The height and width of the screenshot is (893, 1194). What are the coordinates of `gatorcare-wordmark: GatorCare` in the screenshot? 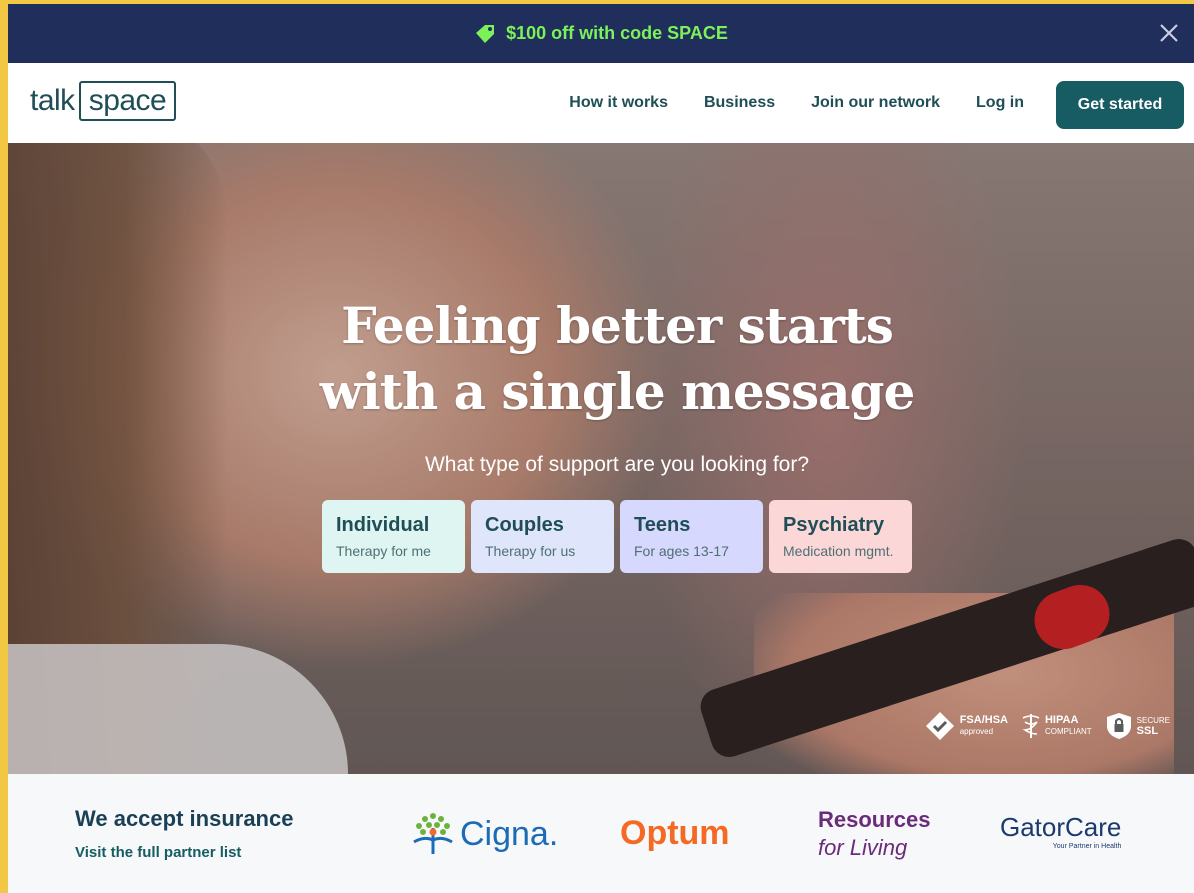 It's located at (1061, 827).